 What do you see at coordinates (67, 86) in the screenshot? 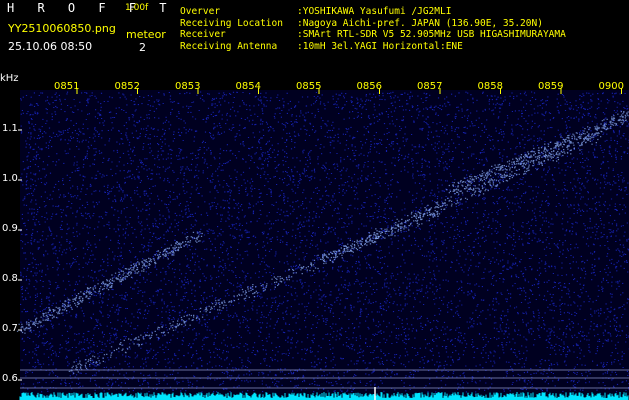
I see `x-tick-label: 0851` at bounding box center [67, 86].